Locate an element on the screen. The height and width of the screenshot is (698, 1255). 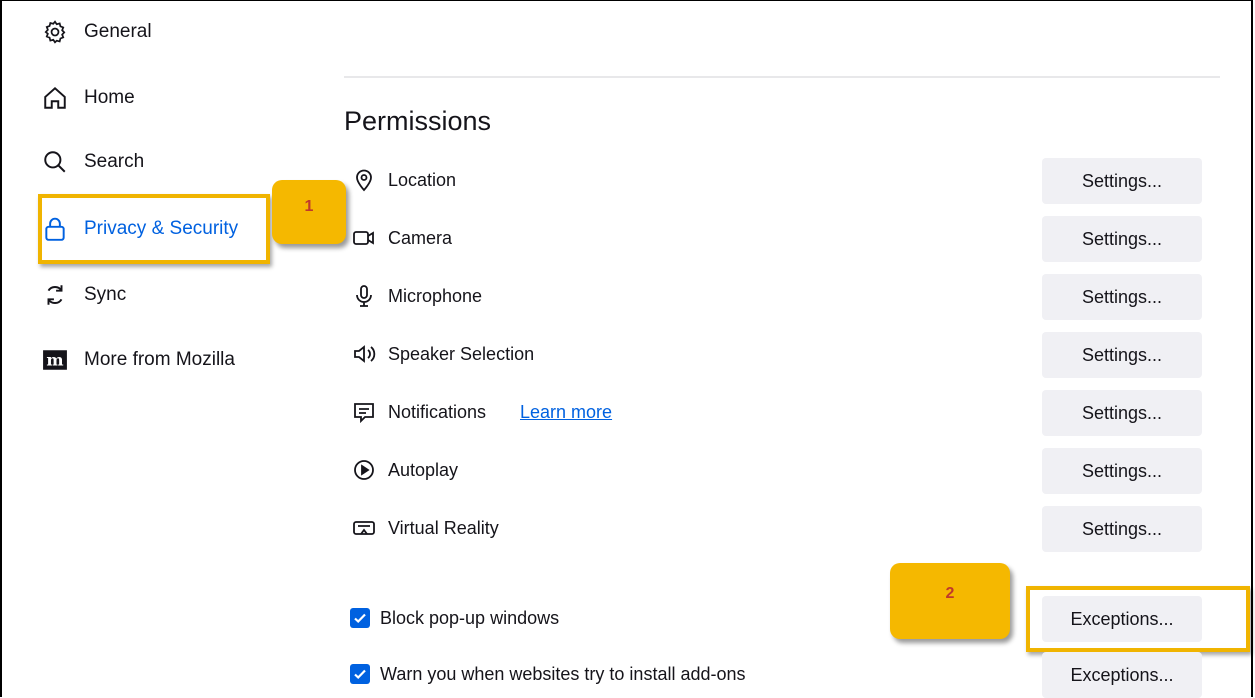
sidebar-item-search: Search is located at coordinates (92, 162).